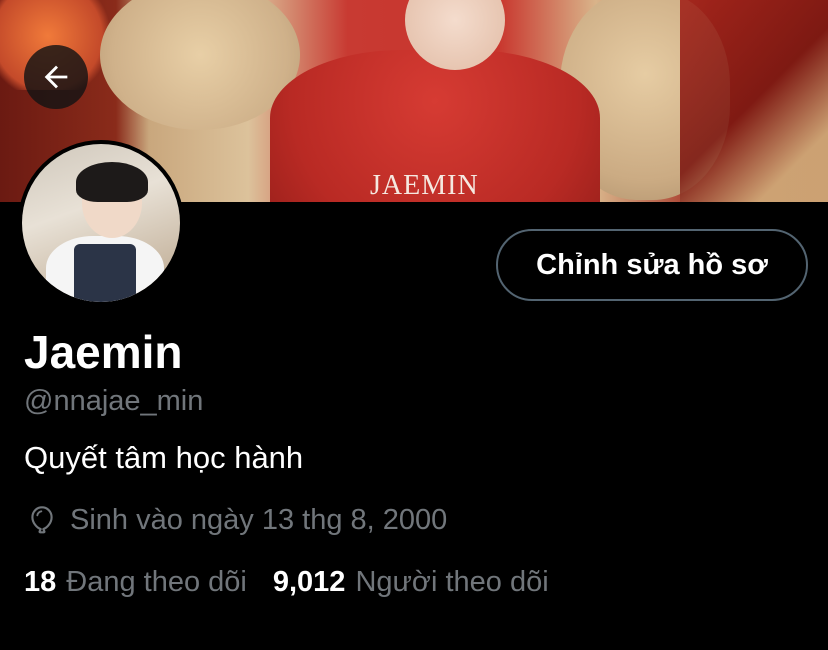 The width and height of the screenshot is (828, 650). What do you see at coordinates (101, 223) in the screenshot?
I see `avatar` at bounding box center [101, 223].